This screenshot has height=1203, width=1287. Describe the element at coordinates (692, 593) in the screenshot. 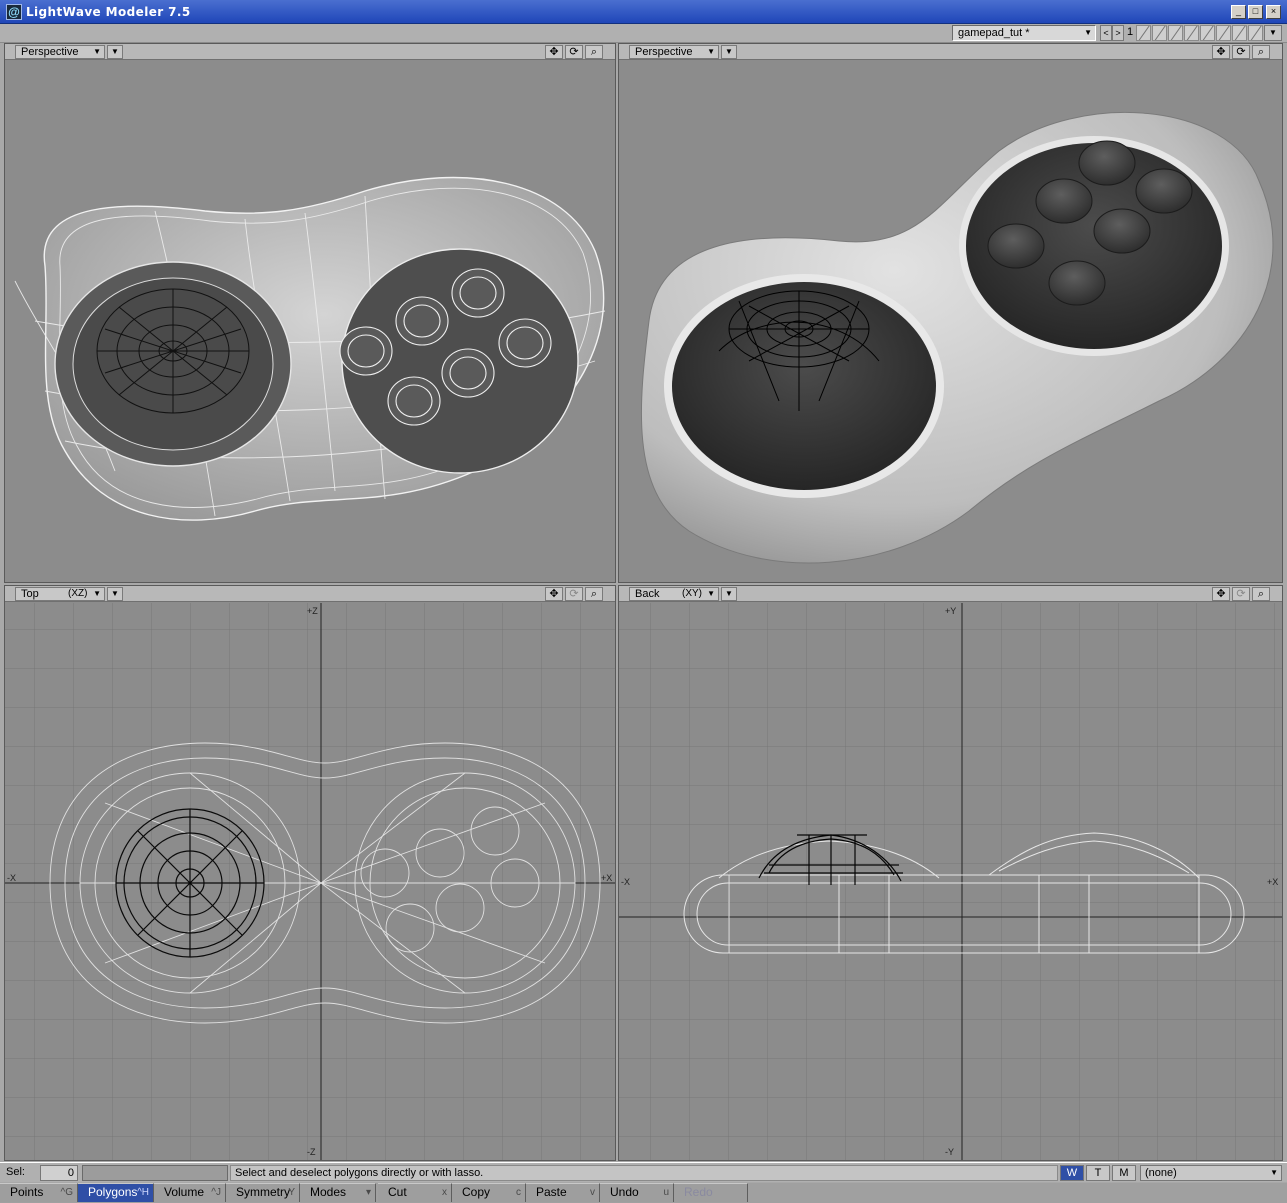

I see `axis-label: (XY)` at that location.